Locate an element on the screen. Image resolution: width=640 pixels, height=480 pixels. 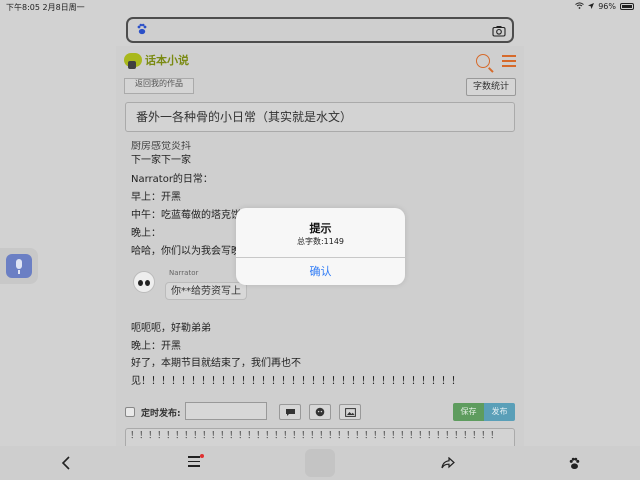
schedule-checkbox is located at coordinates (130, 412).